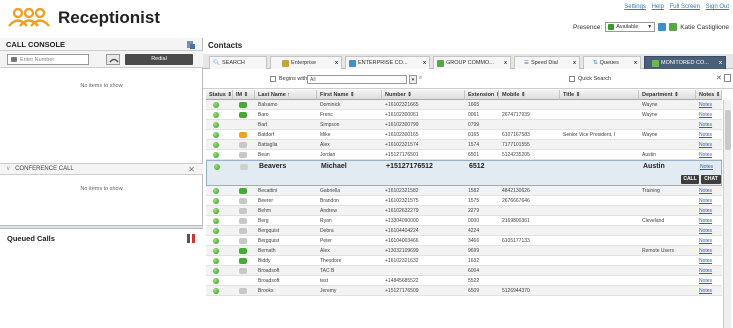  Describe the element at coordinates (599, 95) in the screenshot. I see `column-header-title: Title ⇕` at that location.